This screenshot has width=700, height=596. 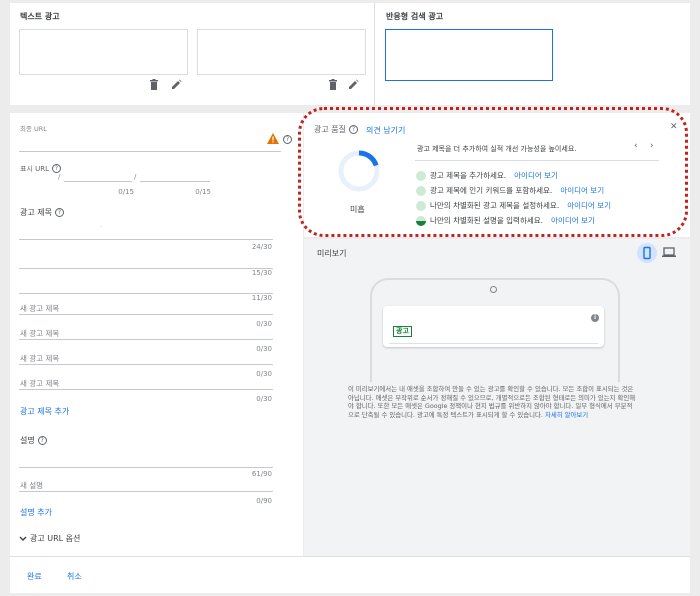 I want to click on description-counter-1: 61/90, so click(x=261, y=474).